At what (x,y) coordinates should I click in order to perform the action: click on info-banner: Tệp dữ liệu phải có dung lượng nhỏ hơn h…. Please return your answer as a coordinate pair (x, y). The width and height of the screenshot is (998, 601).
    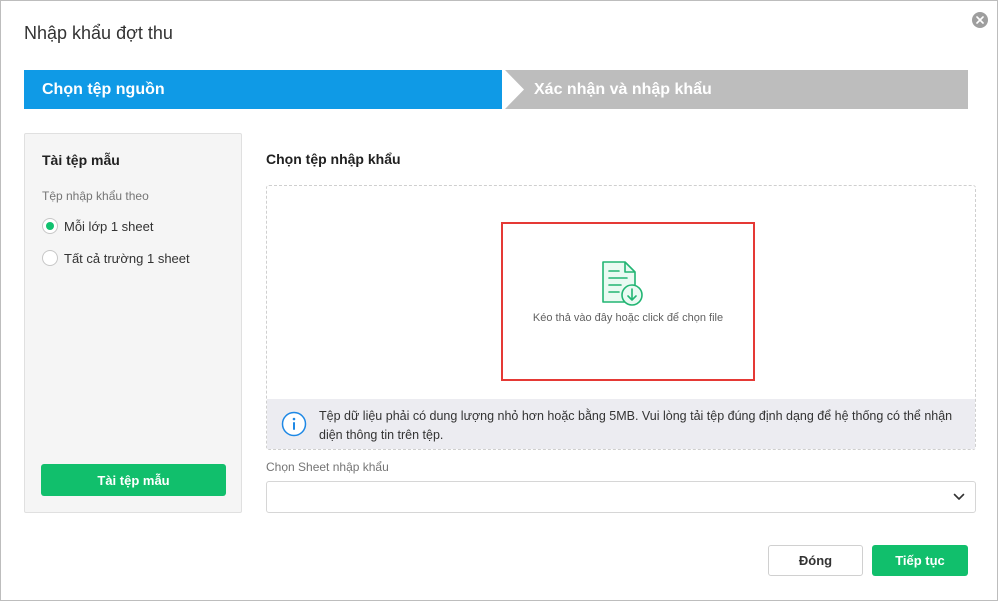
    Looking at the image, I should click on (621, 424).